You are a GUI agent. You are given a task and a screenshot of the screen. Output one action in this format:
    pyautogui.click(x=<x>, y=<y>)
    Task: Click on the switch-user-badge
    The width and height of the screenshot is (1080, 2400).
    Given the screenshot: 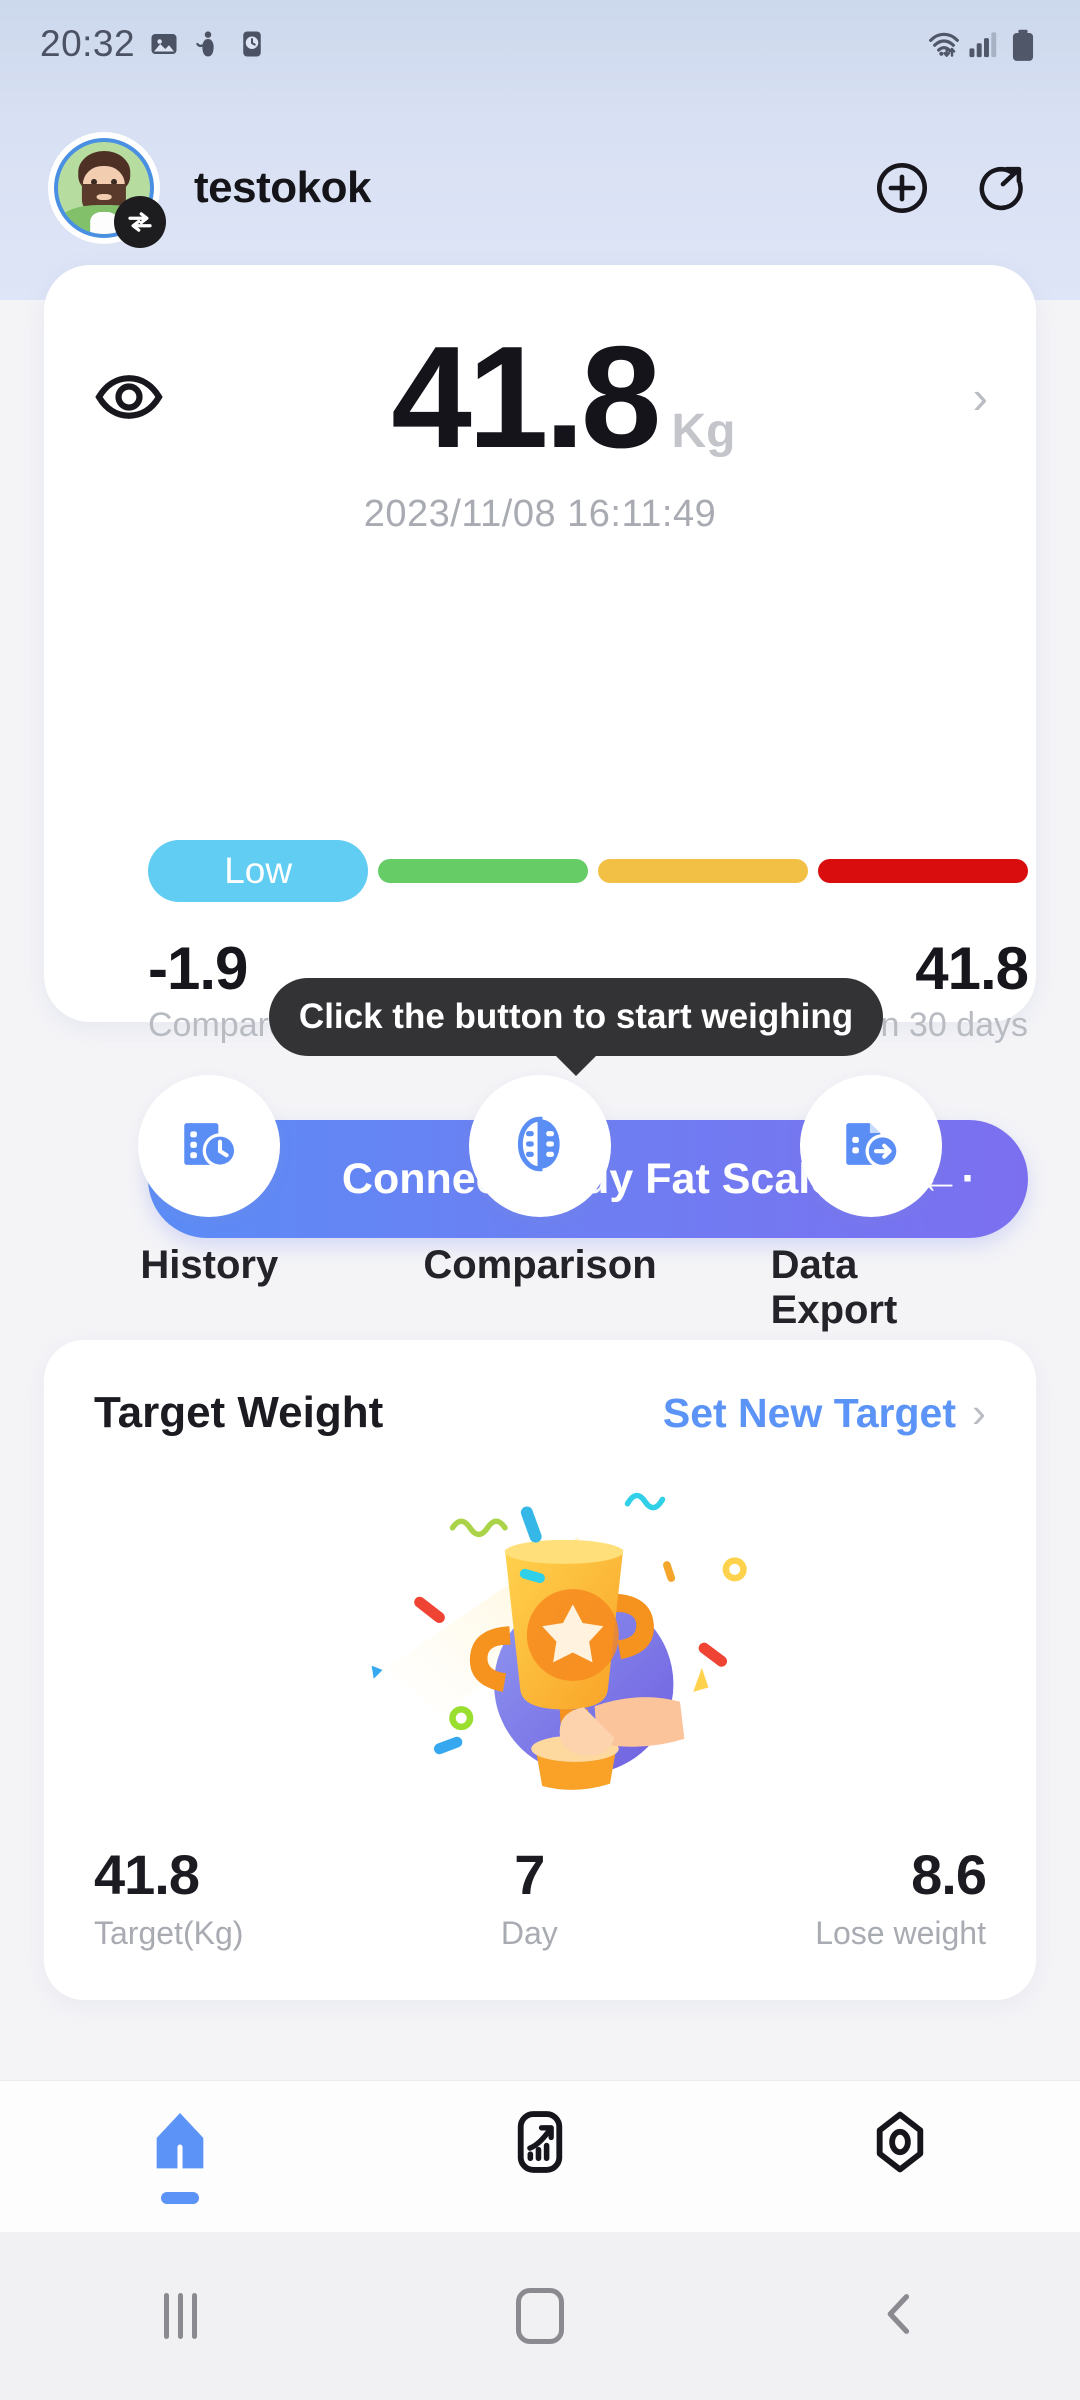 What is the action you would take?
    pyautogui.click(x=140, y=222)
    